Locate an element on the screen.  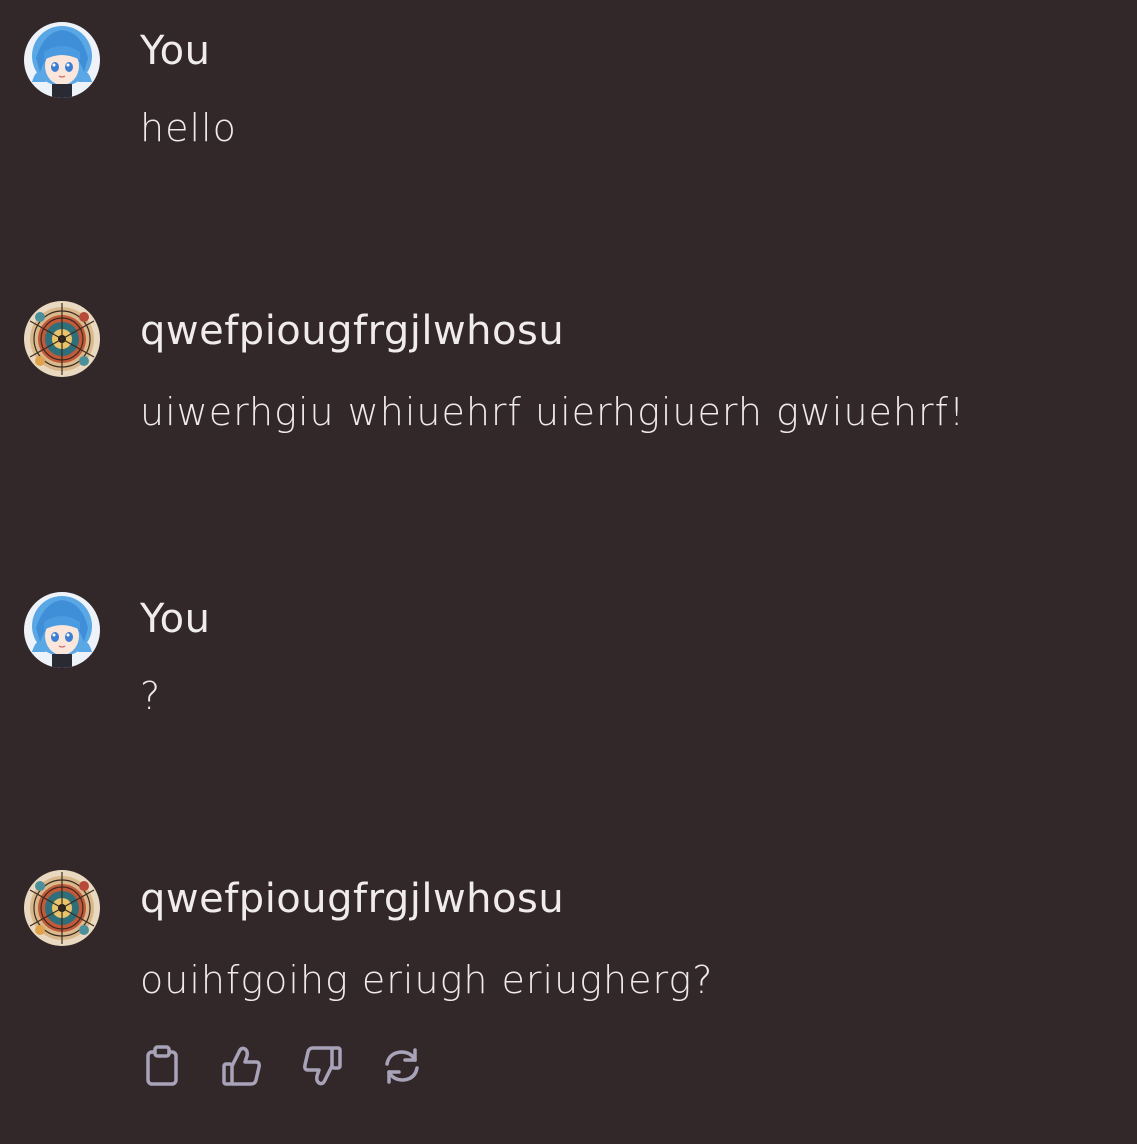
regenerate-icon is located at coordinates (402, 1066).